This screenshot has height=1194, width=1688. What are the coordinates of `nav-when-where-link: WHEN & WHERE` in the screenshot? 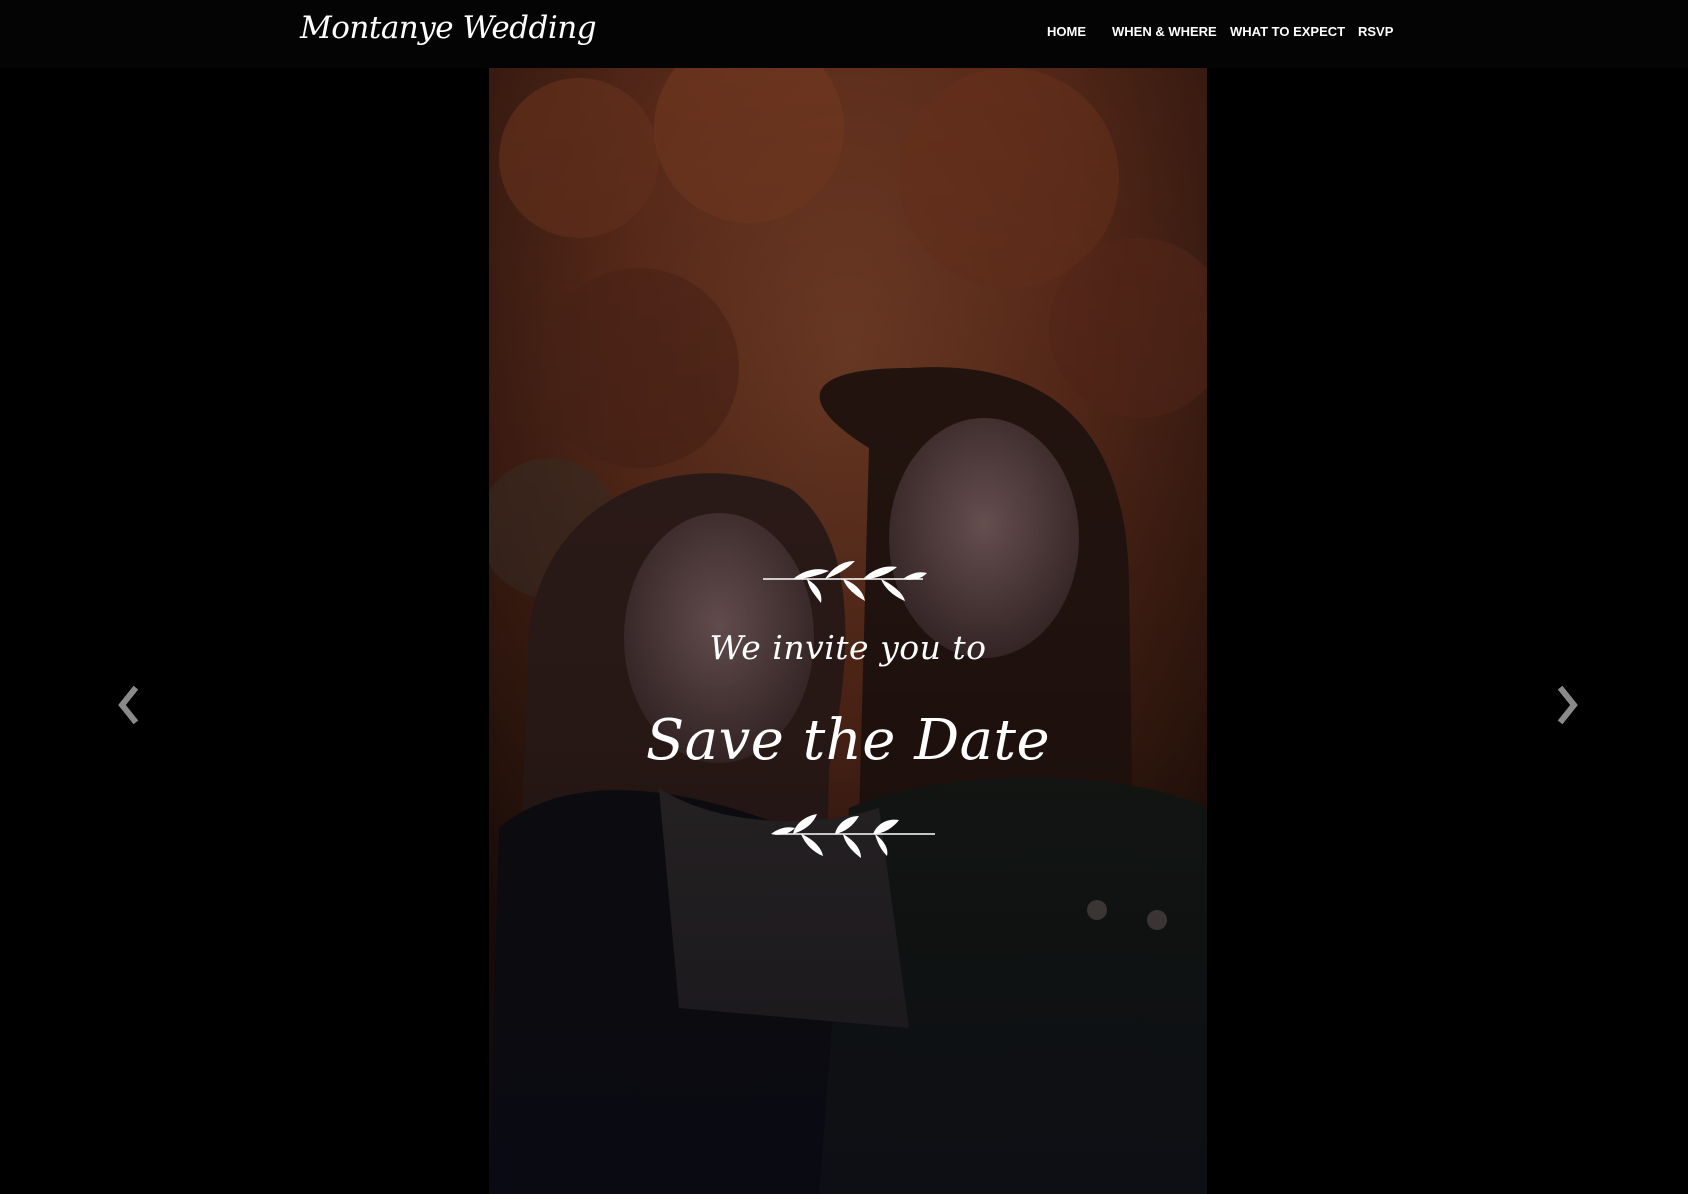 It's located at (1164, 31).